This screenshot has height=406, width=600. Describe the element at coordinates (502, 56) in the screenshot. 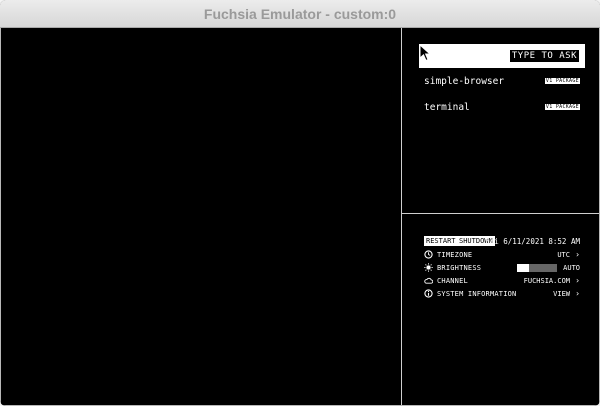

I see `ask-input: TYPE TO ASK` at that location.